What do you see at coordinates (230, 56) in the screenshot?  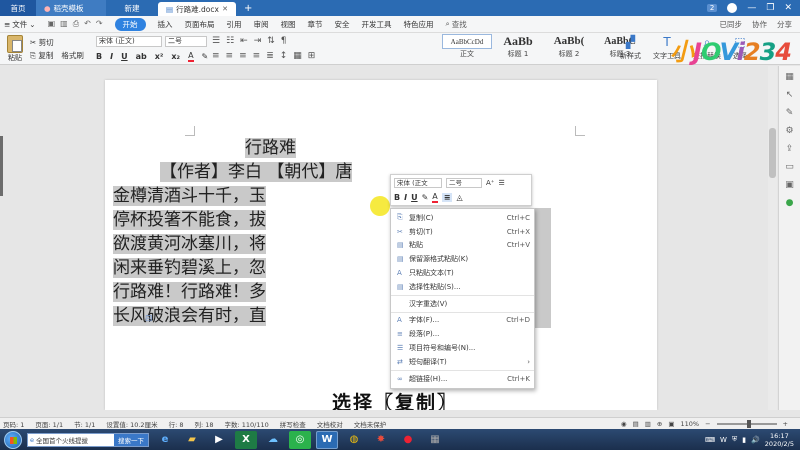 I see `align-center-icon: ≡` at bounding box center [230, 56].